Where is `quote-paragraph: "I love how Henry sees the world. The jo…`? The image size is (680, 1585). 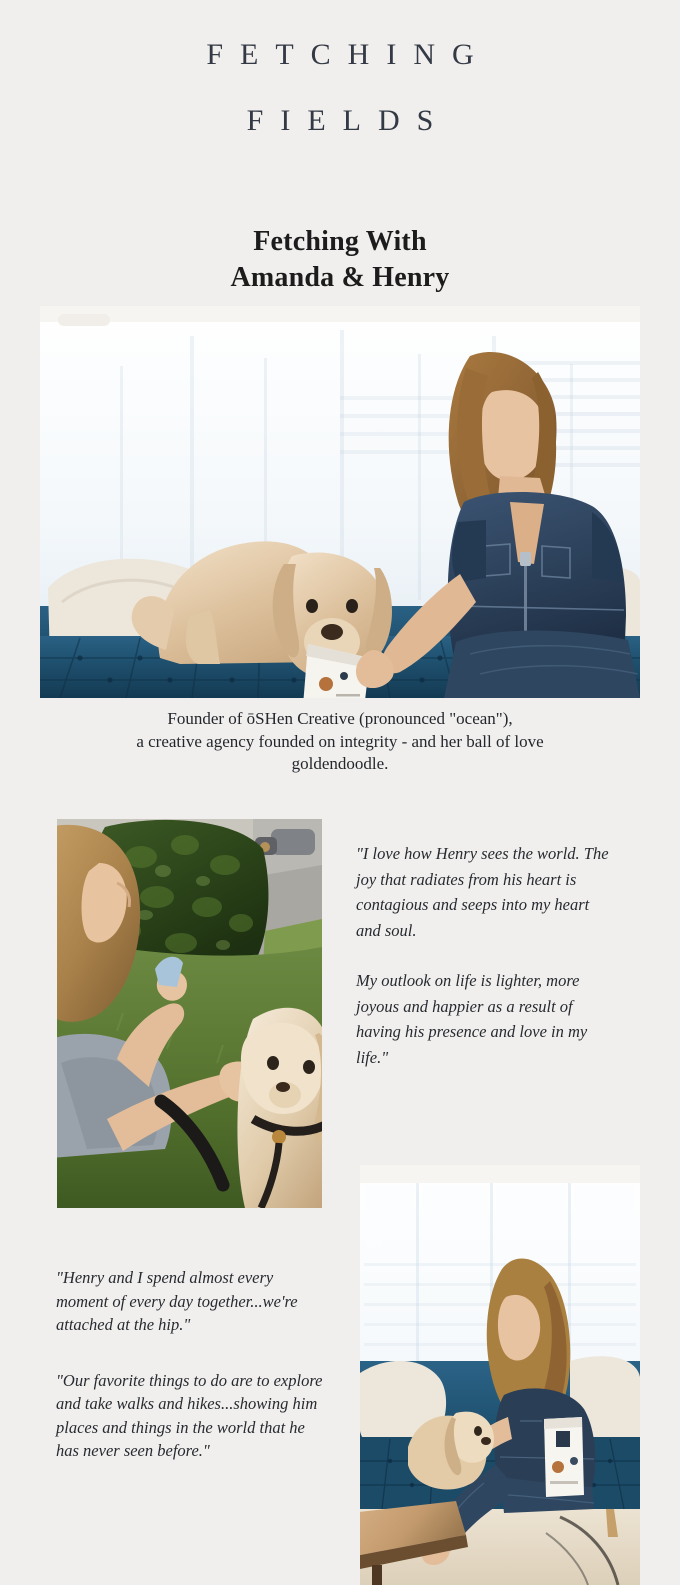
quote-paragraph: "I love how Henry sees the world. The jo… is located at coordinates (482, 892).